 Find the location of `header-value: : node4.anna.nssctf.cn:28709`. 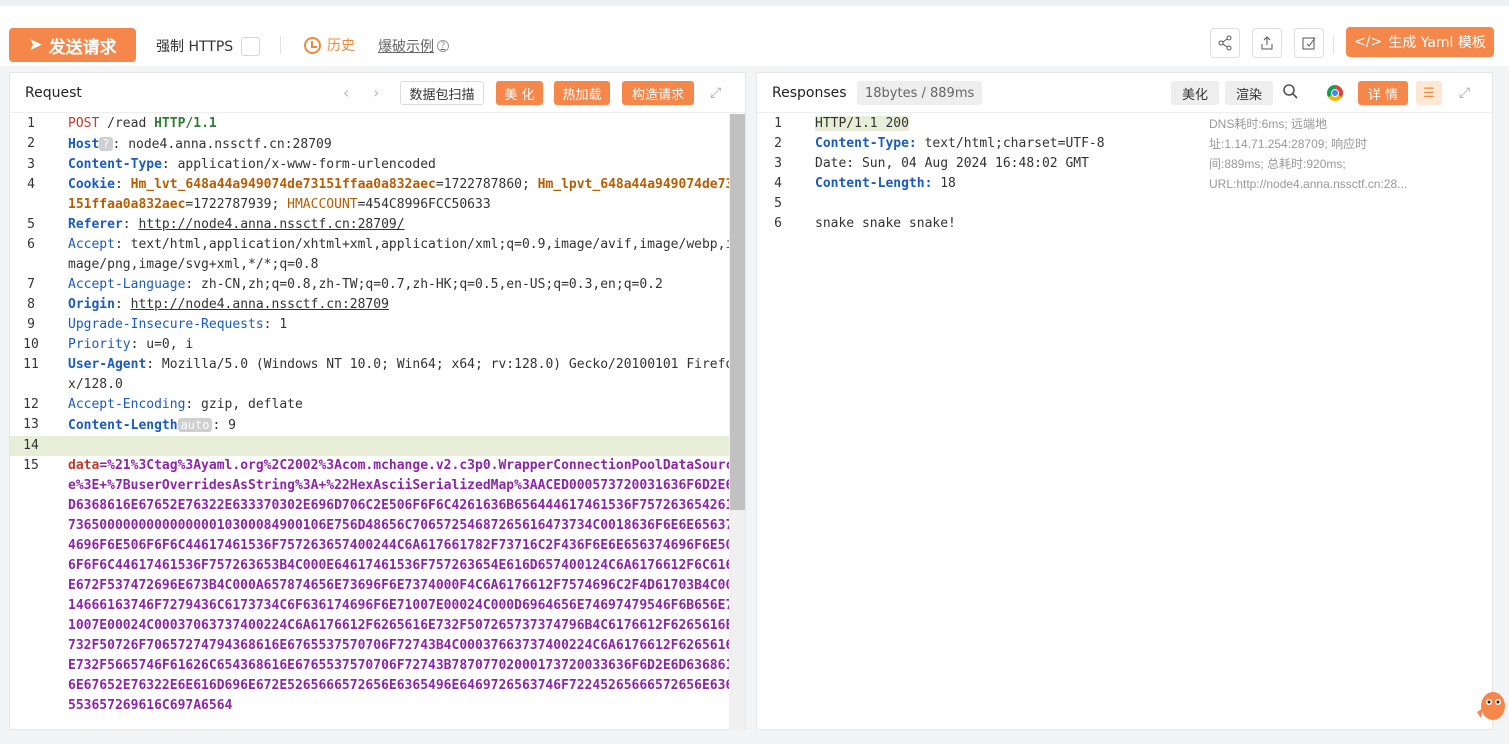

header-value: : node4.anna.nssctf.cn:28709 is located at coordinates (222, 144).